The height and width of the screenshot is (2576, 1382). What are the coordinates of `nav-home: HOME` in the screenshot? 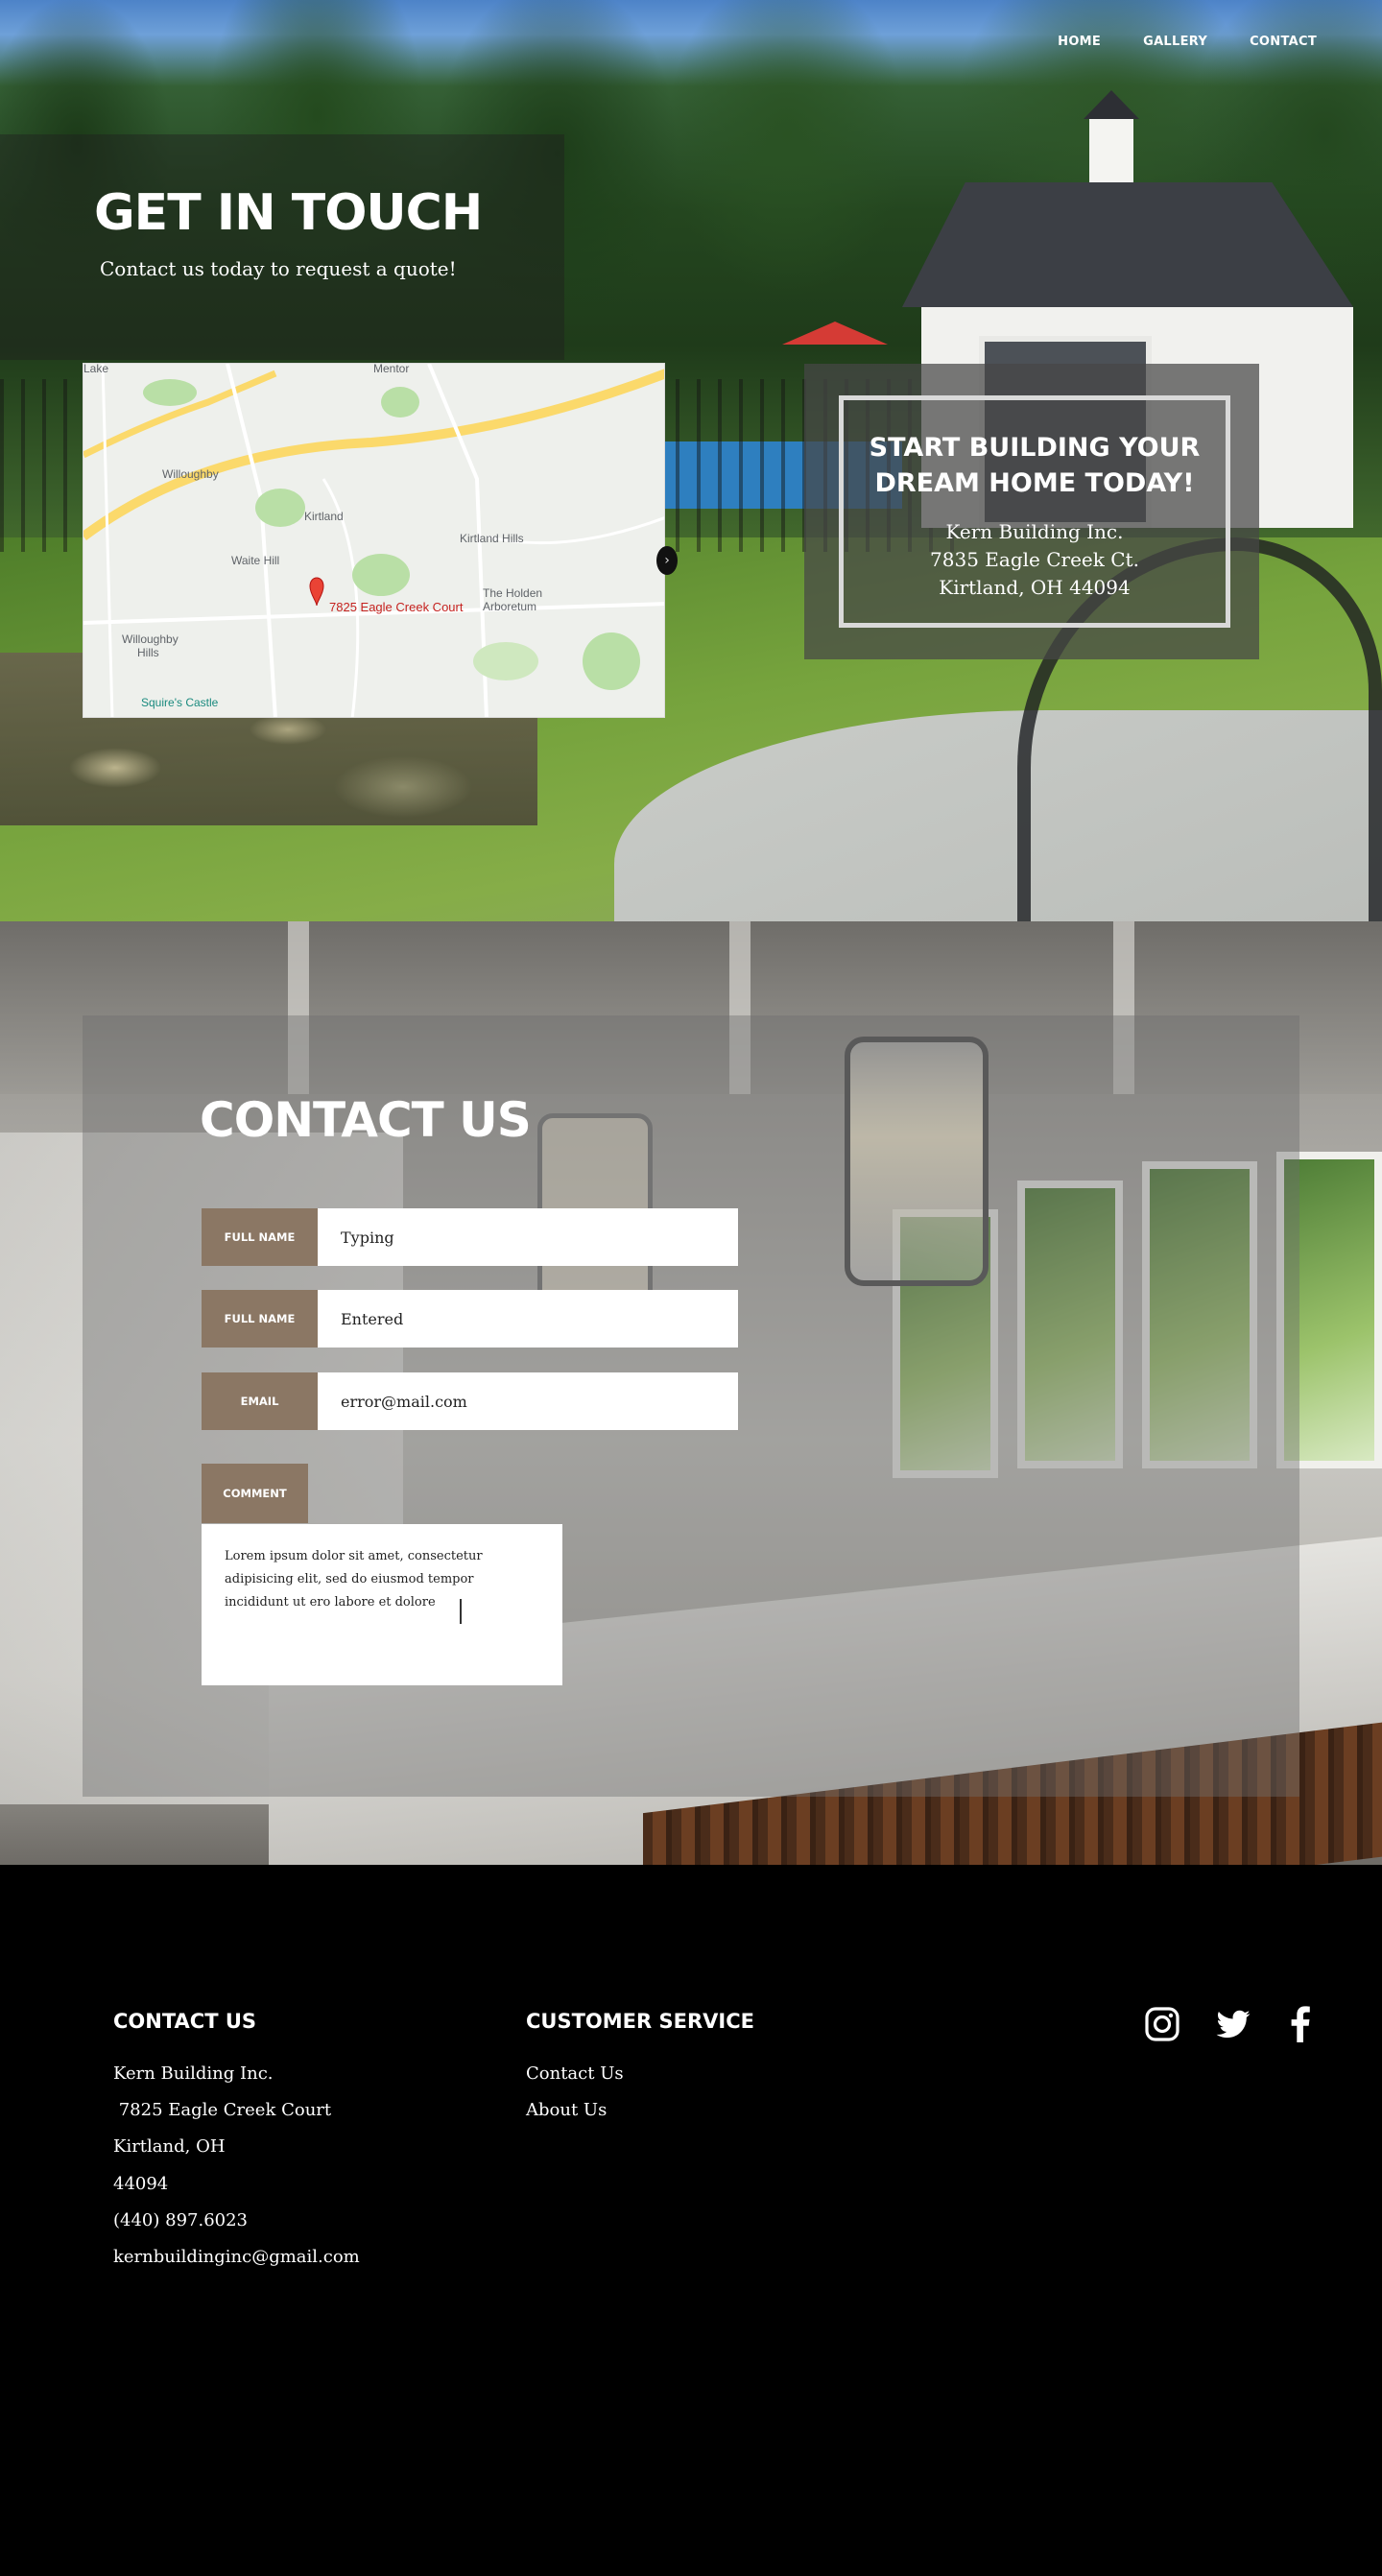 It's located at (1079, 42).